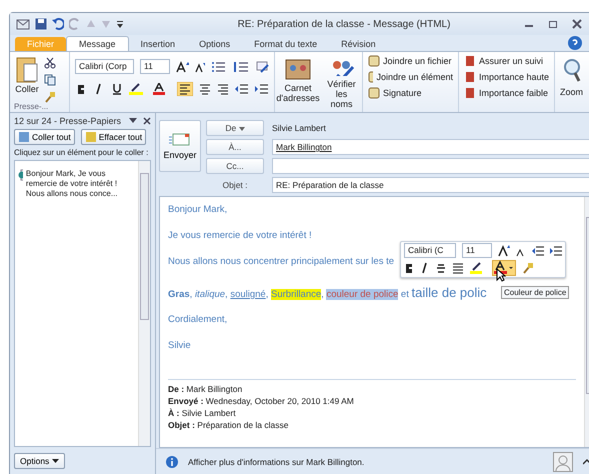  I want to click on copy-icon, so click(50, 80).